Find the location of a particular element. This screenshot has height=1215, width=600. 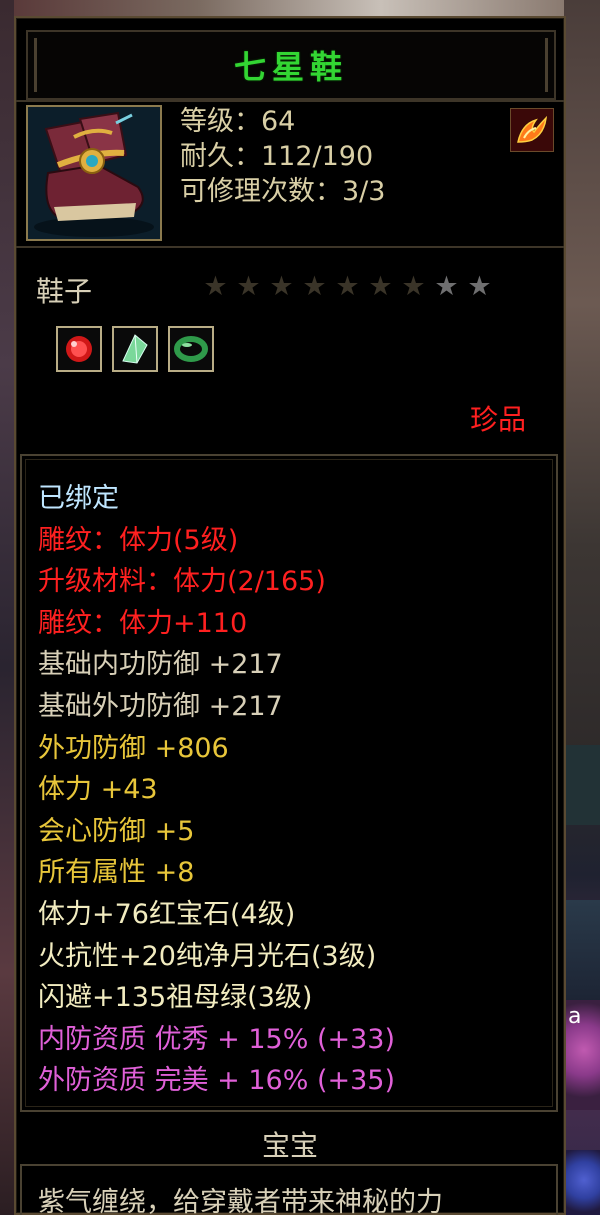

attribute-line: 外功防御 +806 is located at coordinates (133, 748).